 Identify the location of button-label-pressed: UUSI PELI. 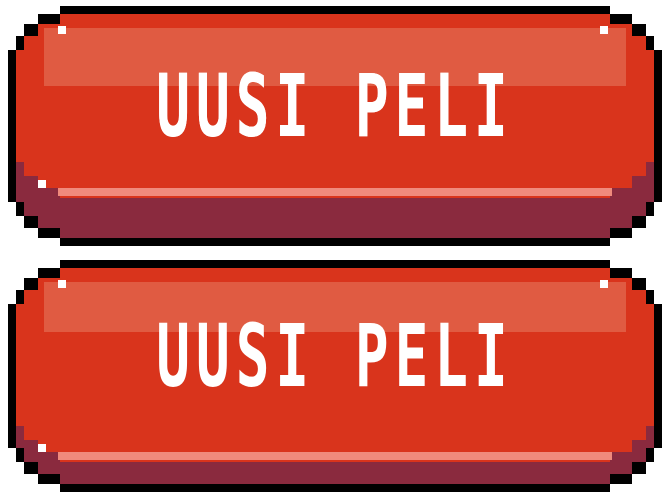
(335, 357).